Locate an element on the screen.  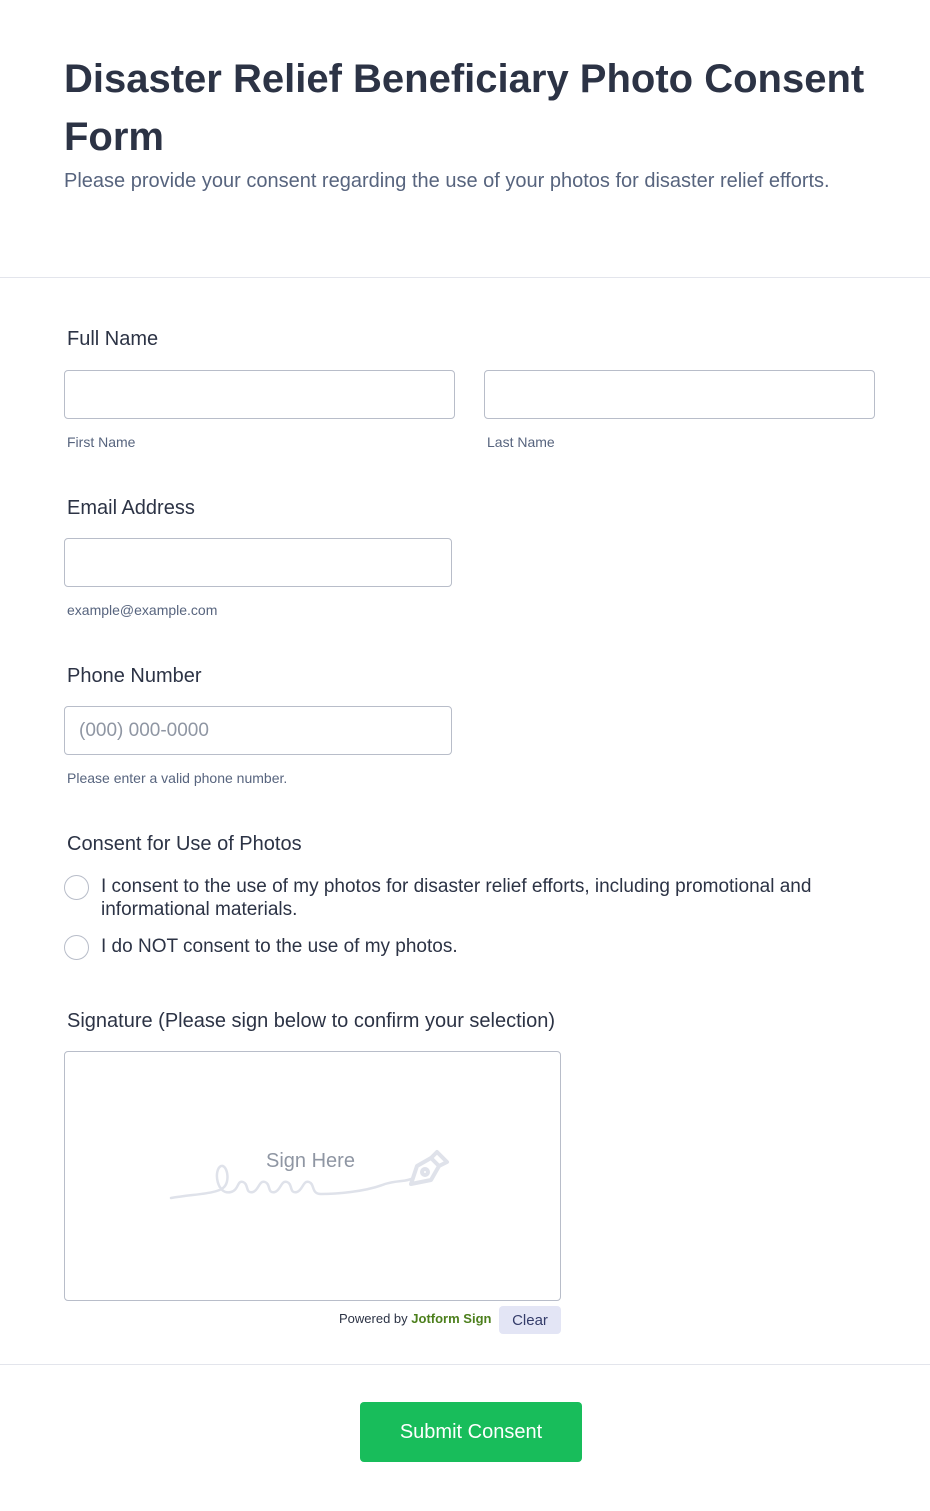
submit-consent-button: Submit Consent is located at coordinates (471, 1432).